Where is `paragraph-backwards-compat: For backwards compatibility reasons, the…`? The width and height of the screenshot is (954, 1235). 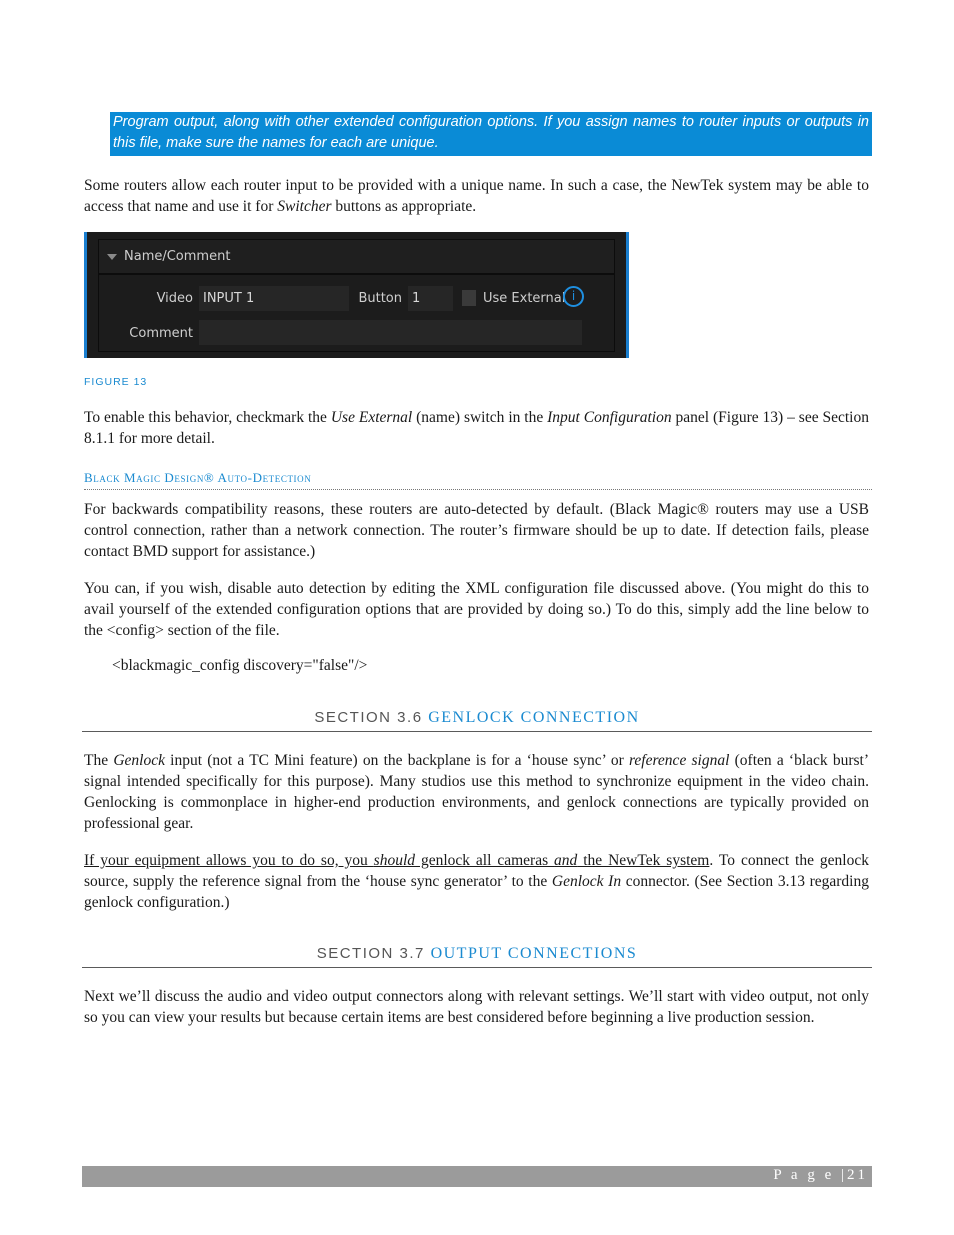
paragraph-backwards-compat: For backwards compatibility reasons, the… is located at coordinates (476, 530).